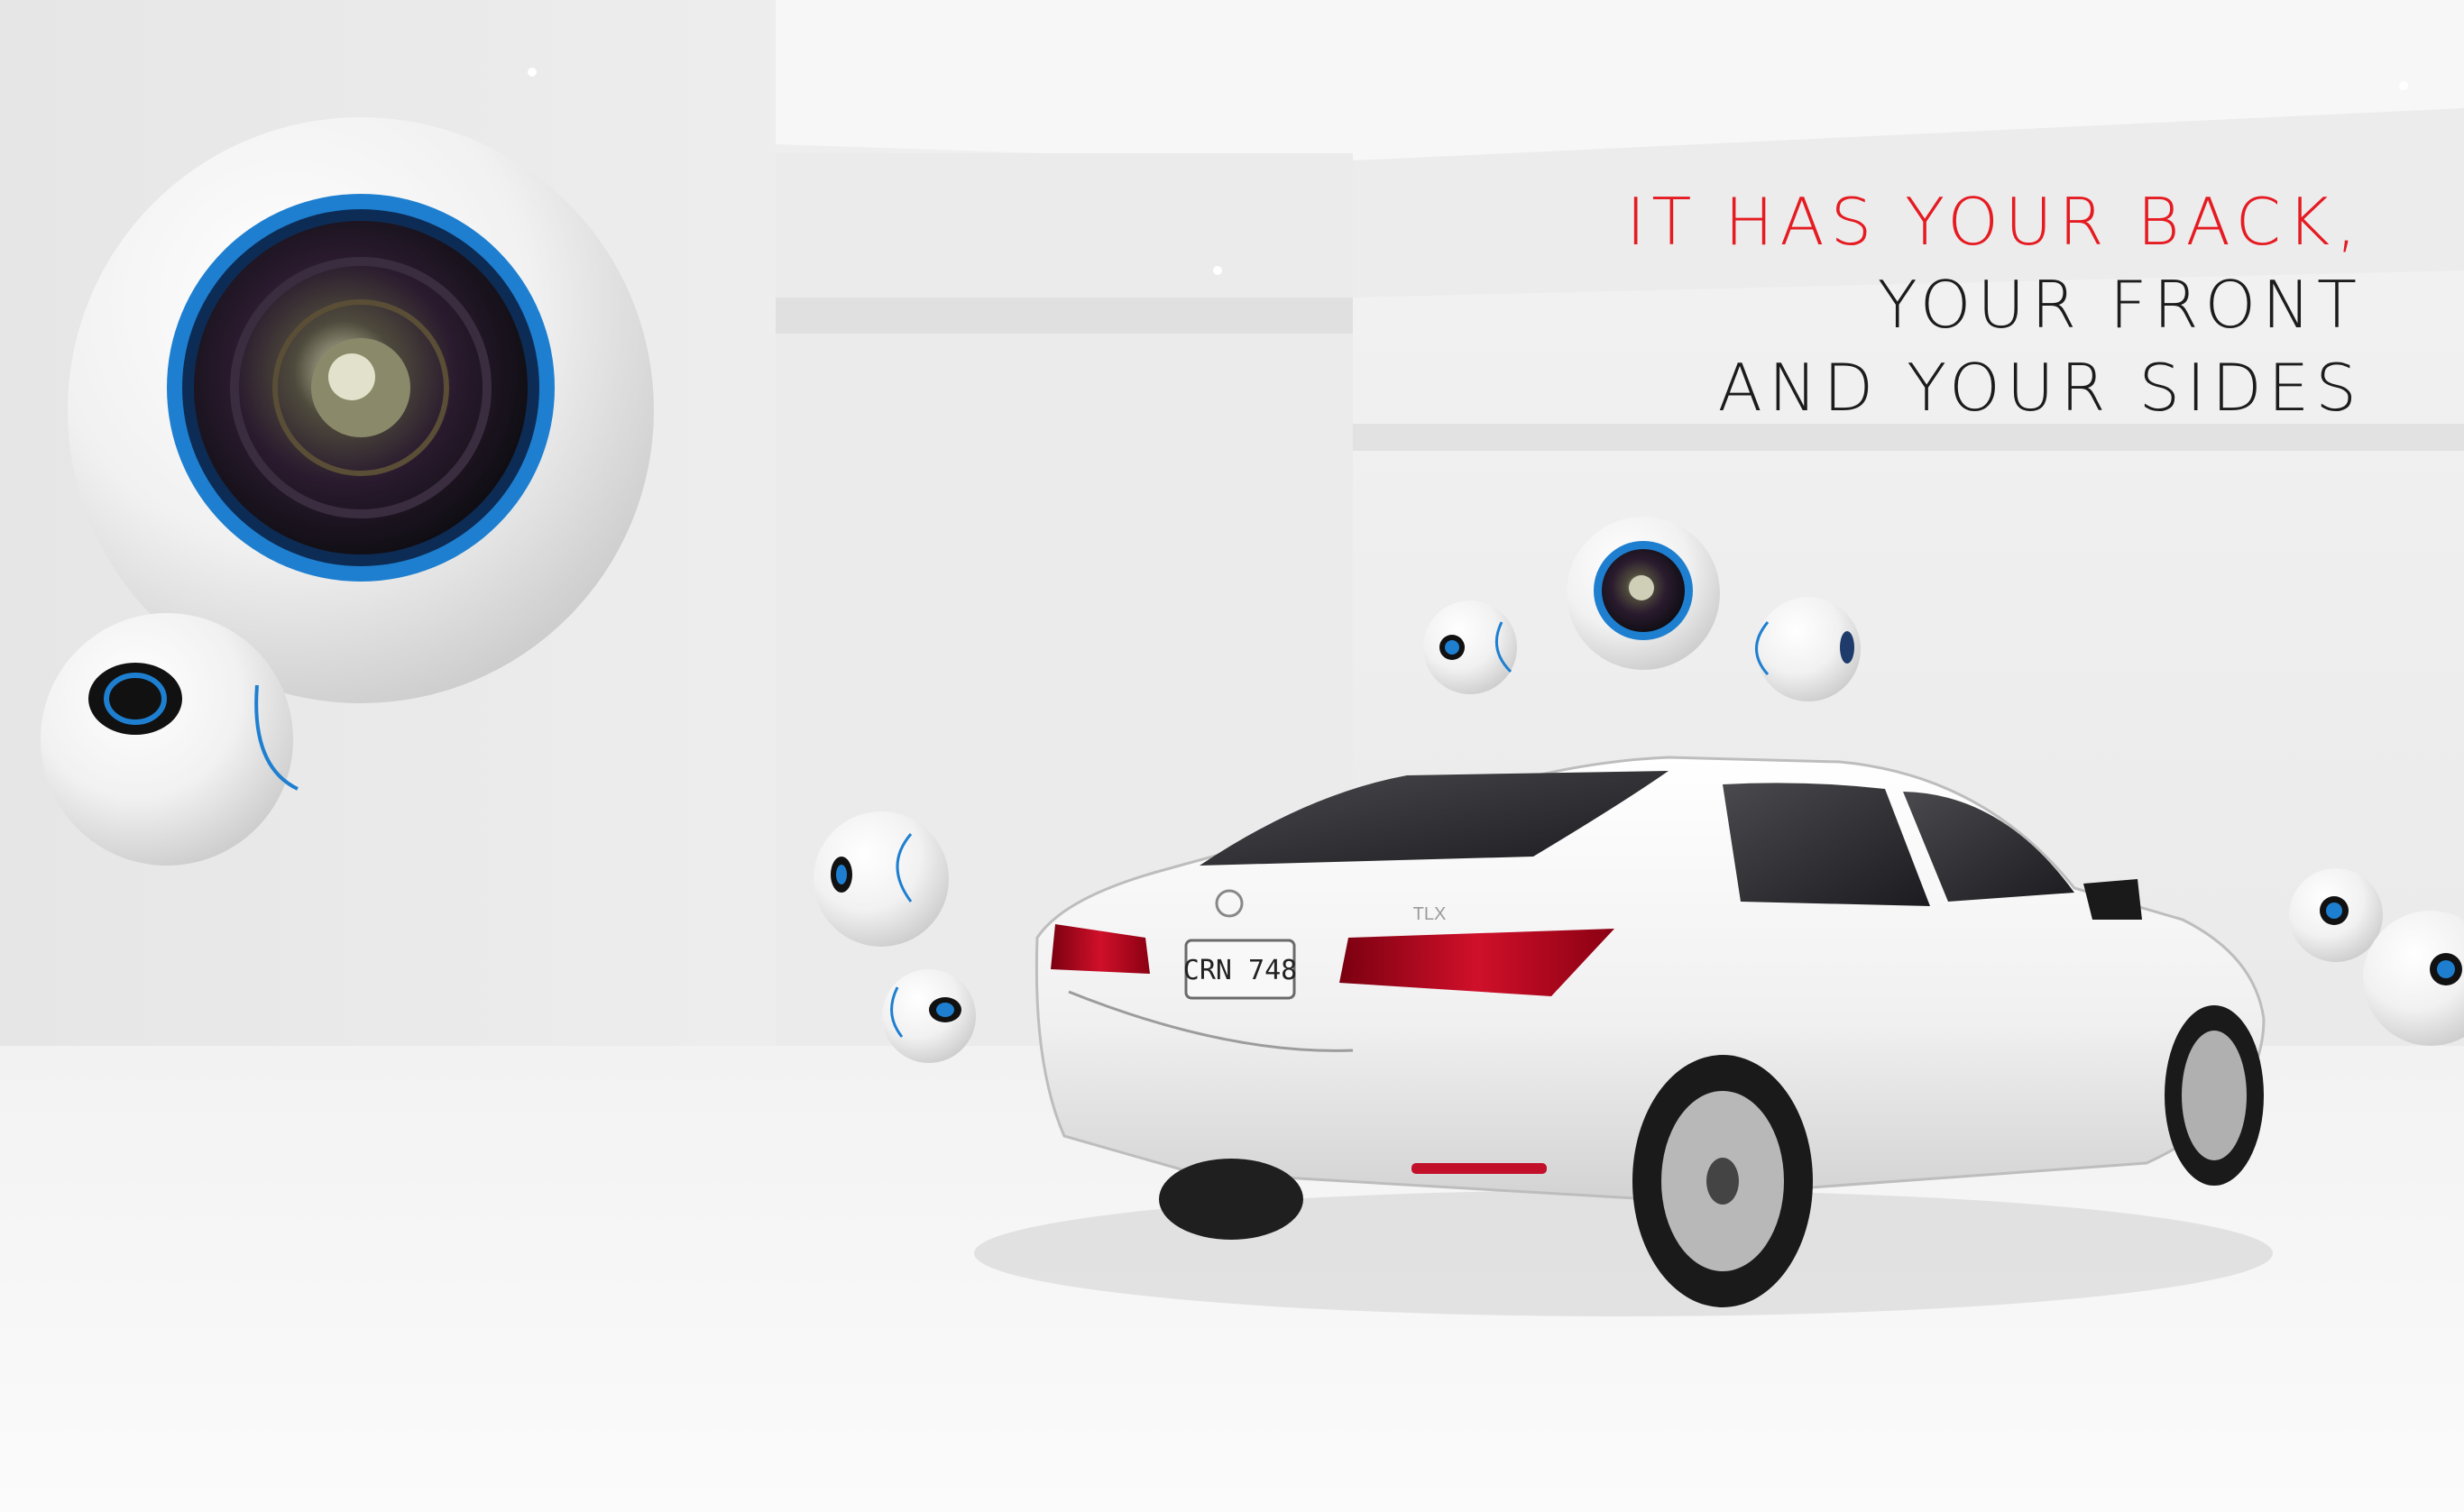  Describe the element at coordinates (1430, 914) in the screenshot. I see `trunk-badge: TLX` at that location.